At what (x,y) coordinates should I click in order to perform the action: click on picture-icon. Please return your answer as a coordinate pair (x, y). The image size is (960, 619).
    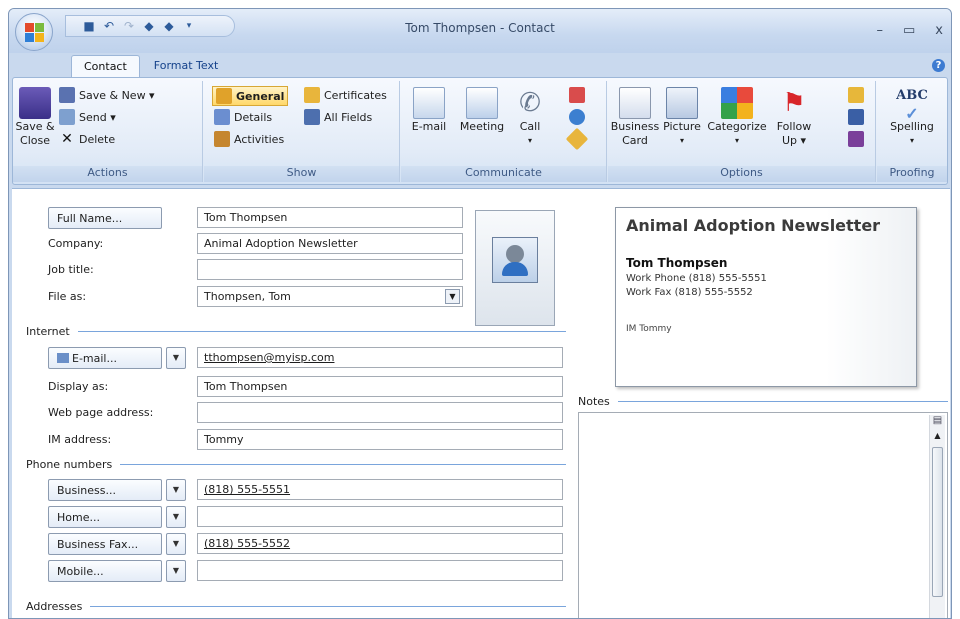
    Looking at the image, I should click on (682, 103).